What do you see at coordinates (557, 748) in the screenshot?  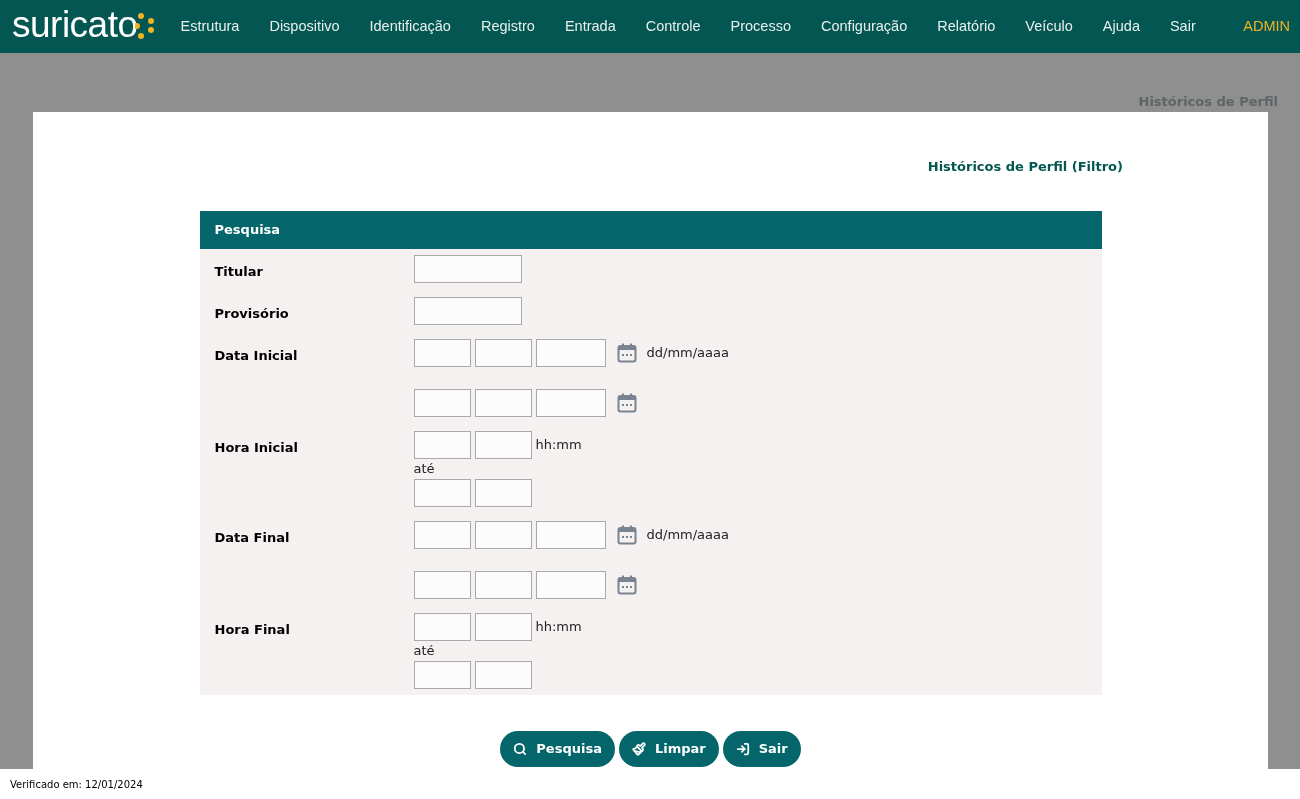 I see `action-button: Pesquisa` at bounding box center [557, 748].